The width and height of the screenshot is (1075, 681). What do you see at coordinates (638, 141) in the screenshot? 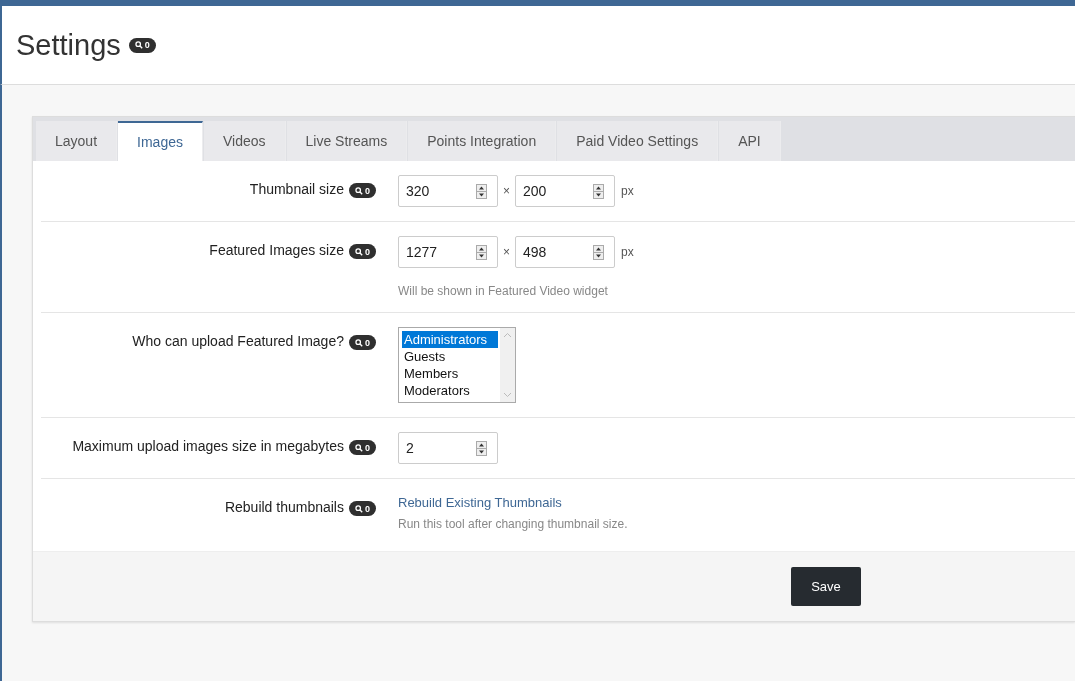
I see `tab: Paid Video Settings` at bounding box center [638, 141].